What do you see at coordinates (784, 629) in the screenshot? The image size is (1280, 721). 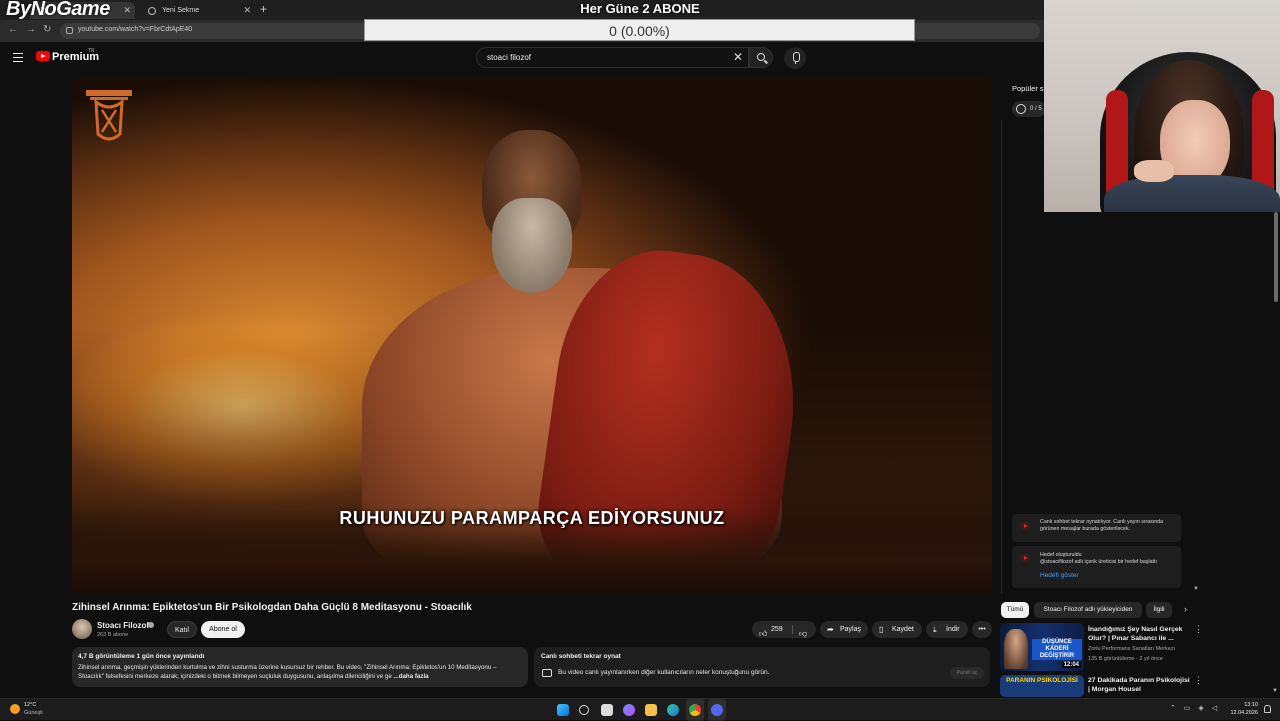 I see `like-dislike-group: 👍︎ 259 👎︎` at bounding box center [784, 629].